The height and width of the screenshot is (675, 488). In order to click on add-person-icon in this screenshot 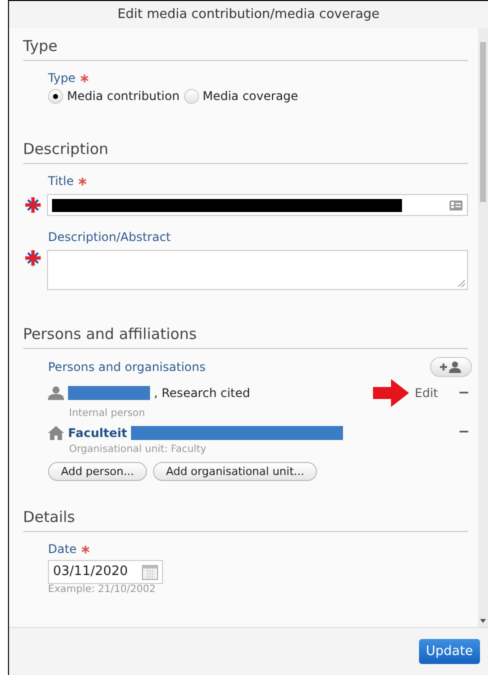, I will do `click(451, 367)`.